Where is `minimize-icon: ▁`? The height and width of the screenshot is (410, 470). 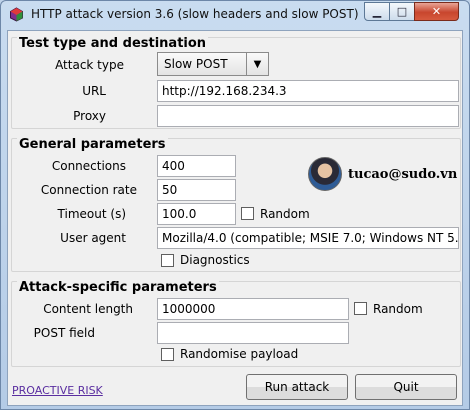 minimize-icon: ▁ is located at coordinates (377, 11).